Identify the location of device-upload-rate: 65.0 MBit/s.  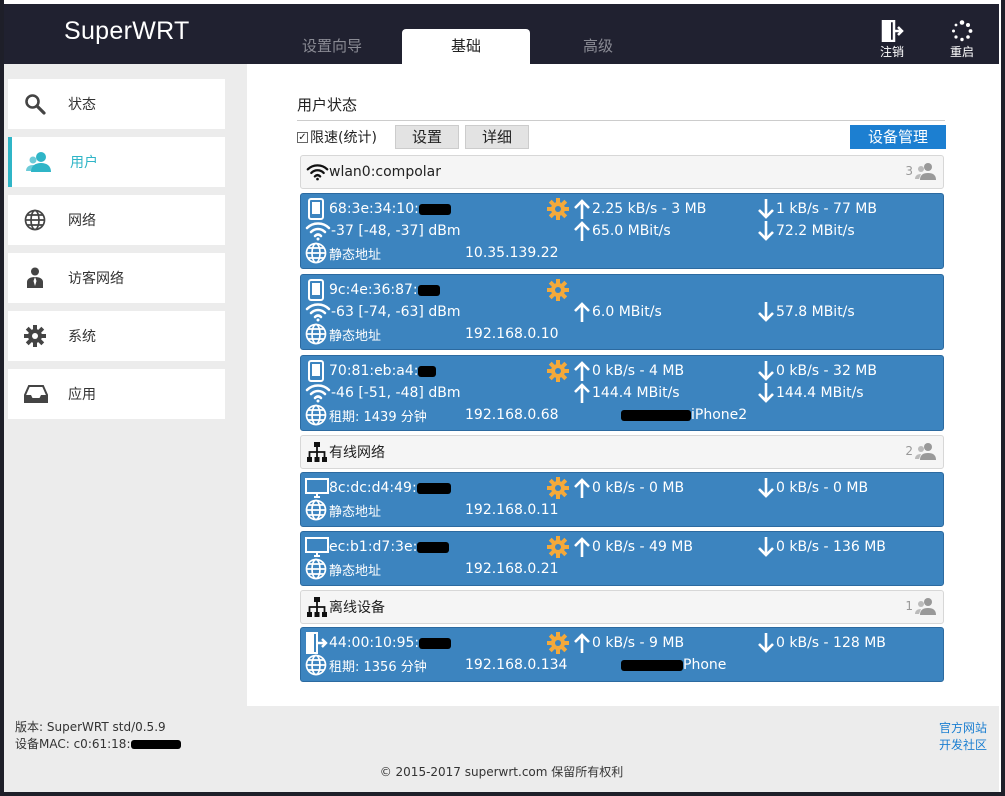
(631, 231).